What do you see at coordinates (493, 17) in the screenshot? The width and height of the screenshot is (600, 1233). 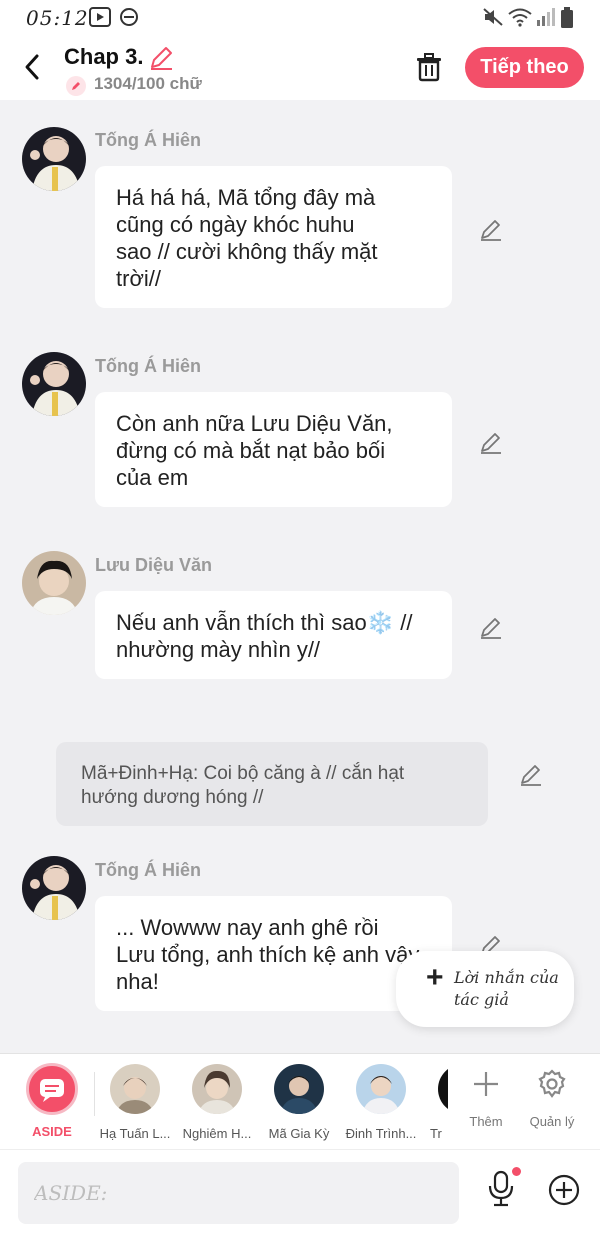 I see `mute-icon` at bounding box center [493, 17].